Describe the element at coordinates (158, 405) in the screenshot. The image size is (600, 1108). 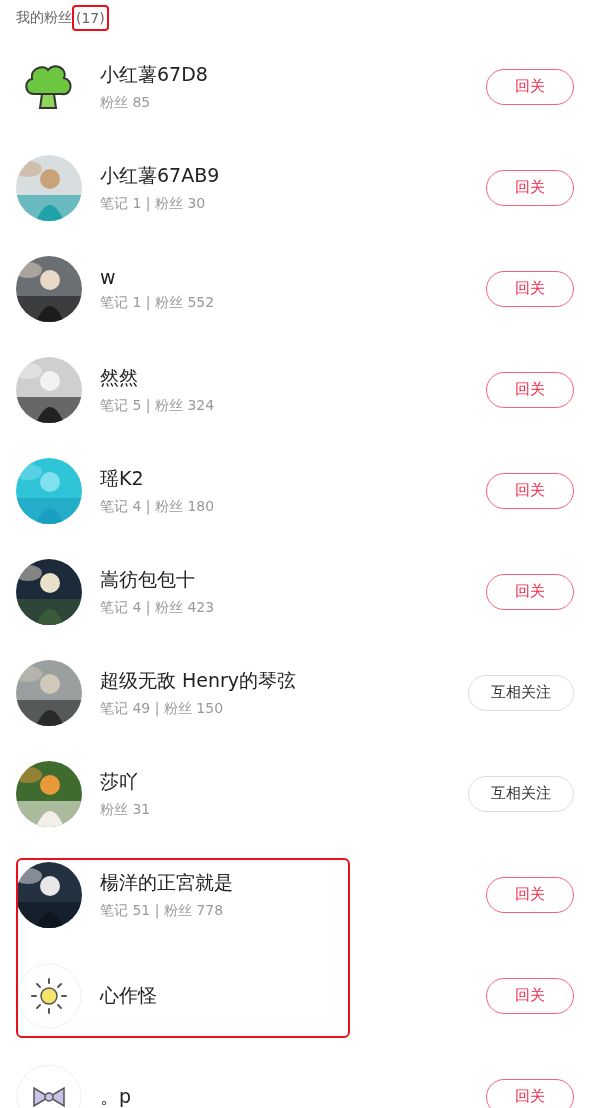
I see `user-stats: 笔记 5 | 粉丝 324` at that location.